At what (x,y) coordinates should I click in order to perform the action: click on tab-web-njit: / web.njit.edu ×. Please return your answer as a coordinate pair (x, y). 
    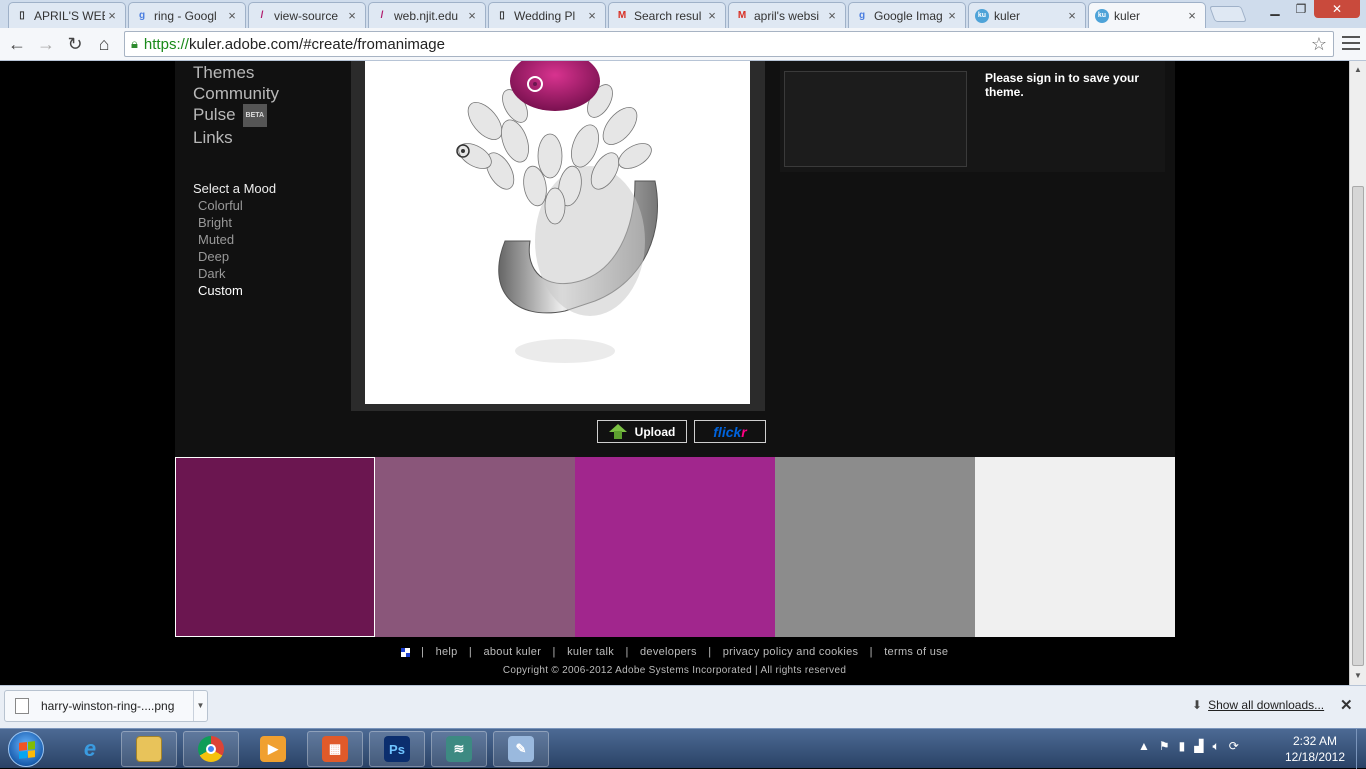
    Looking at the image, I should click on (427, 15).